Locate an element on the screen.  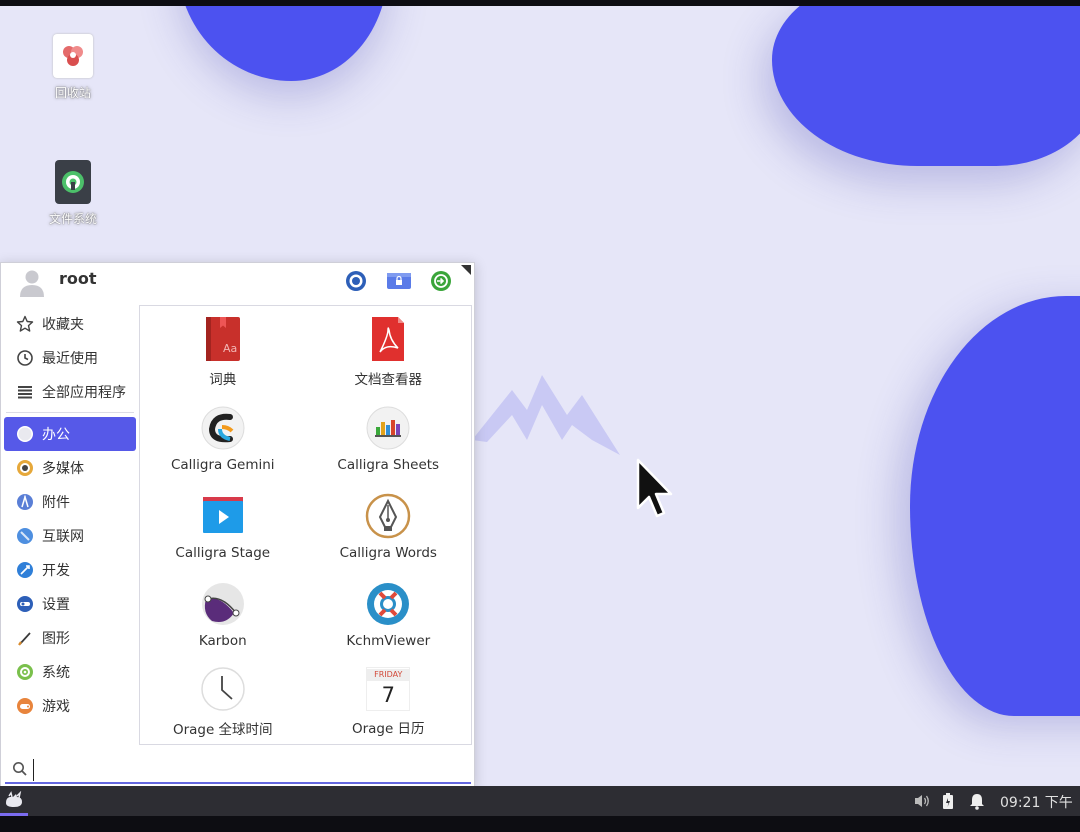
category-label: 游戏 is located at coordinates (56, 707).